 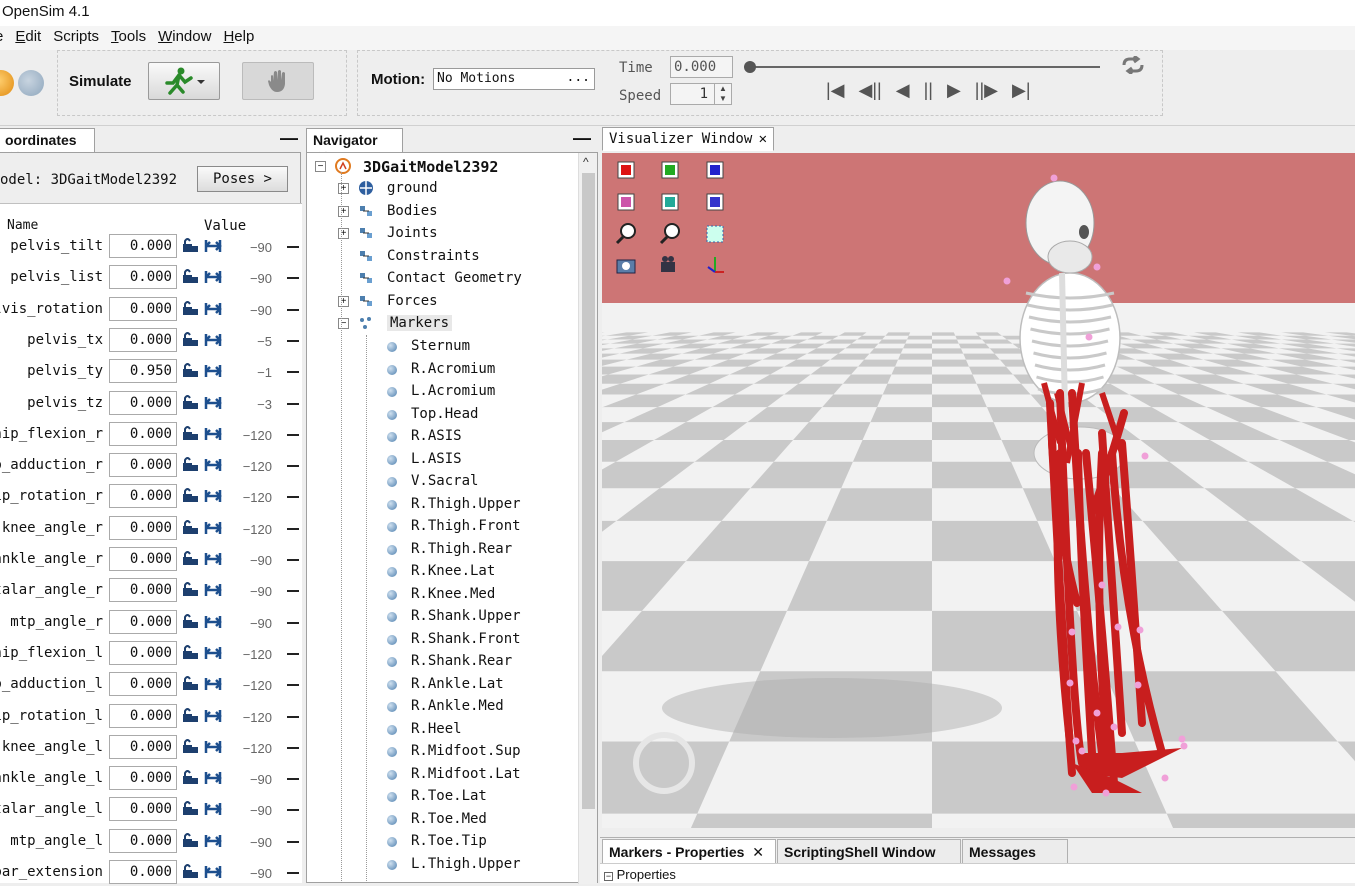 I want to click on tree-marker-item: R.Ankle.Med, so click(x=479, y=706).